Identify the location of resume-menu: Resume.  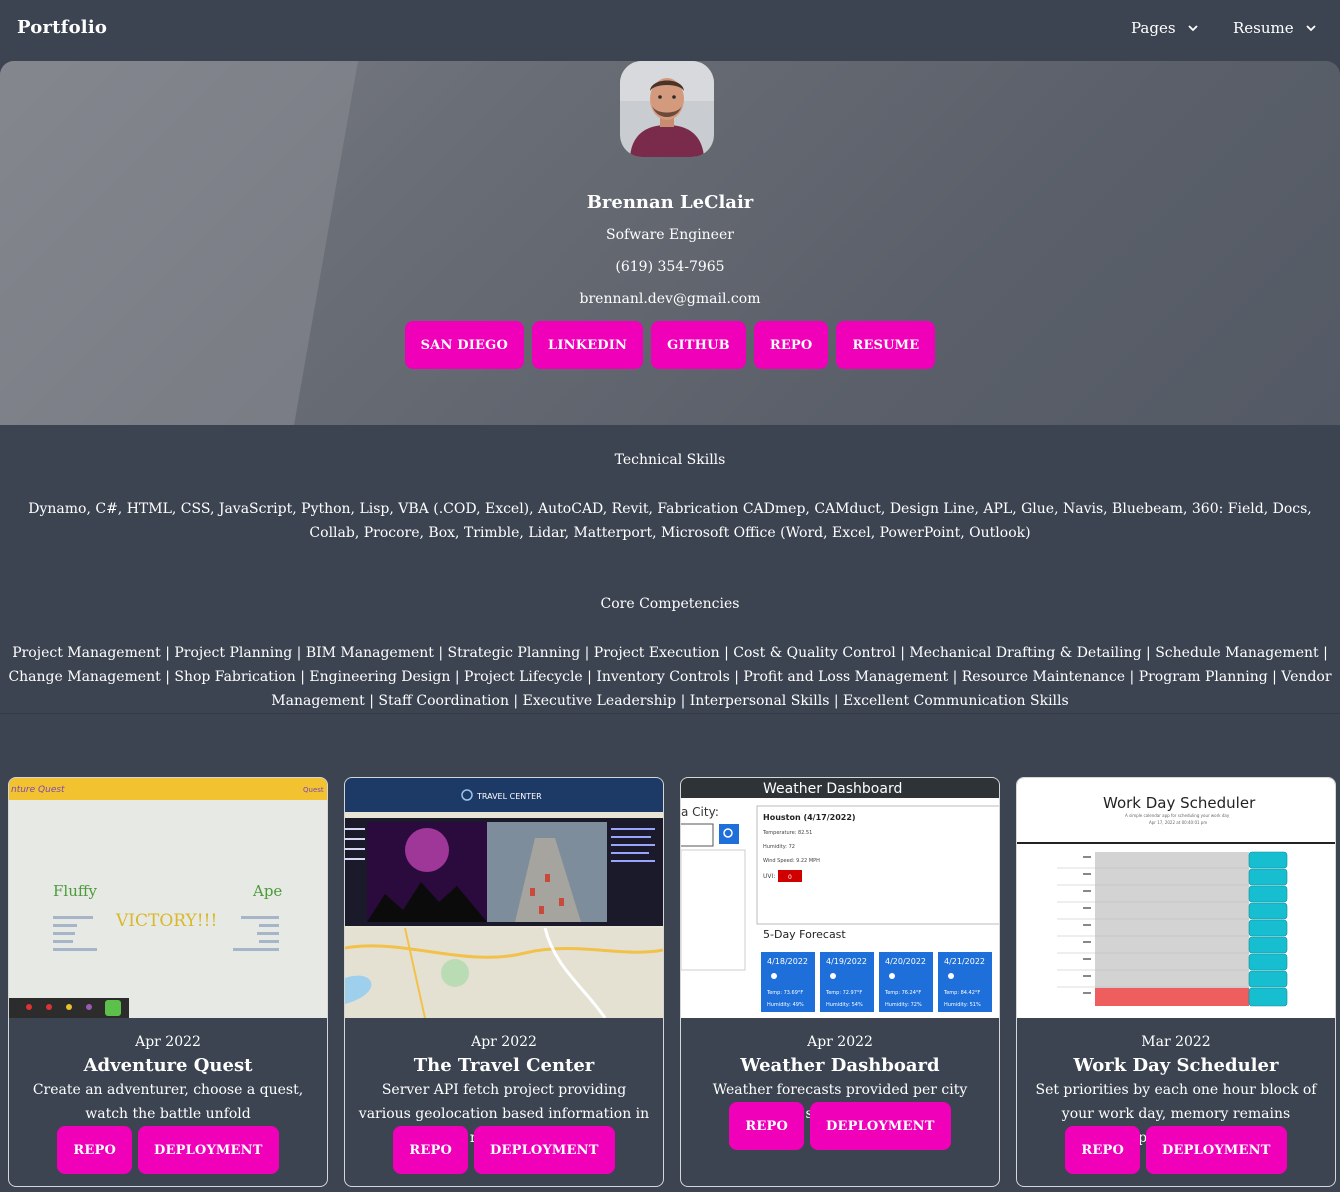
(1274, 28).